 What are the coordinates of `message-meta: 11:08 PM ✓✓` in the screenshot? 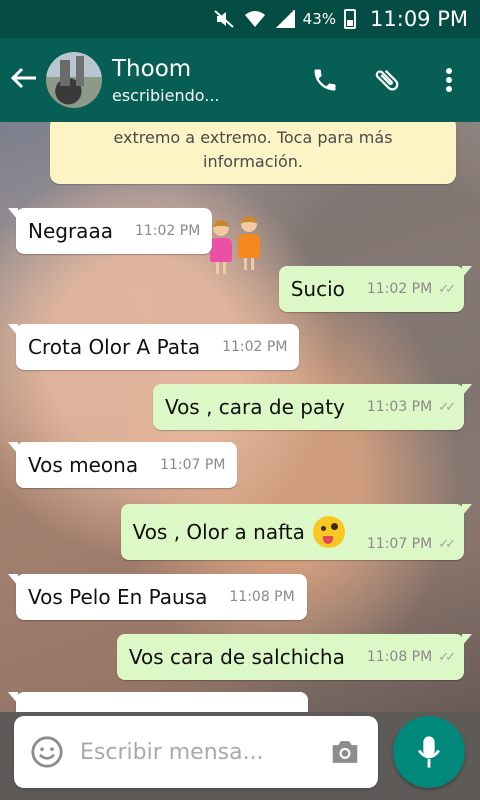 It's located at (411, 657).